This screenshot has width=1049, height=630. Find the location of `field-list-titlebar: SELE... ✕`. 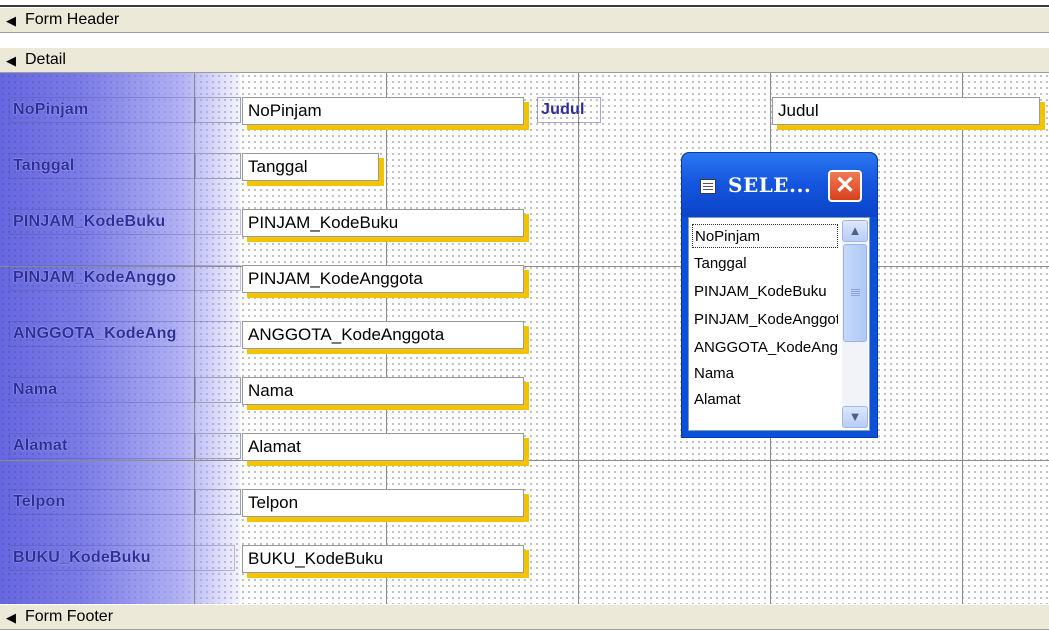

field-list-titlebar: SELE... ✕ is located at coordinates (779, 185).